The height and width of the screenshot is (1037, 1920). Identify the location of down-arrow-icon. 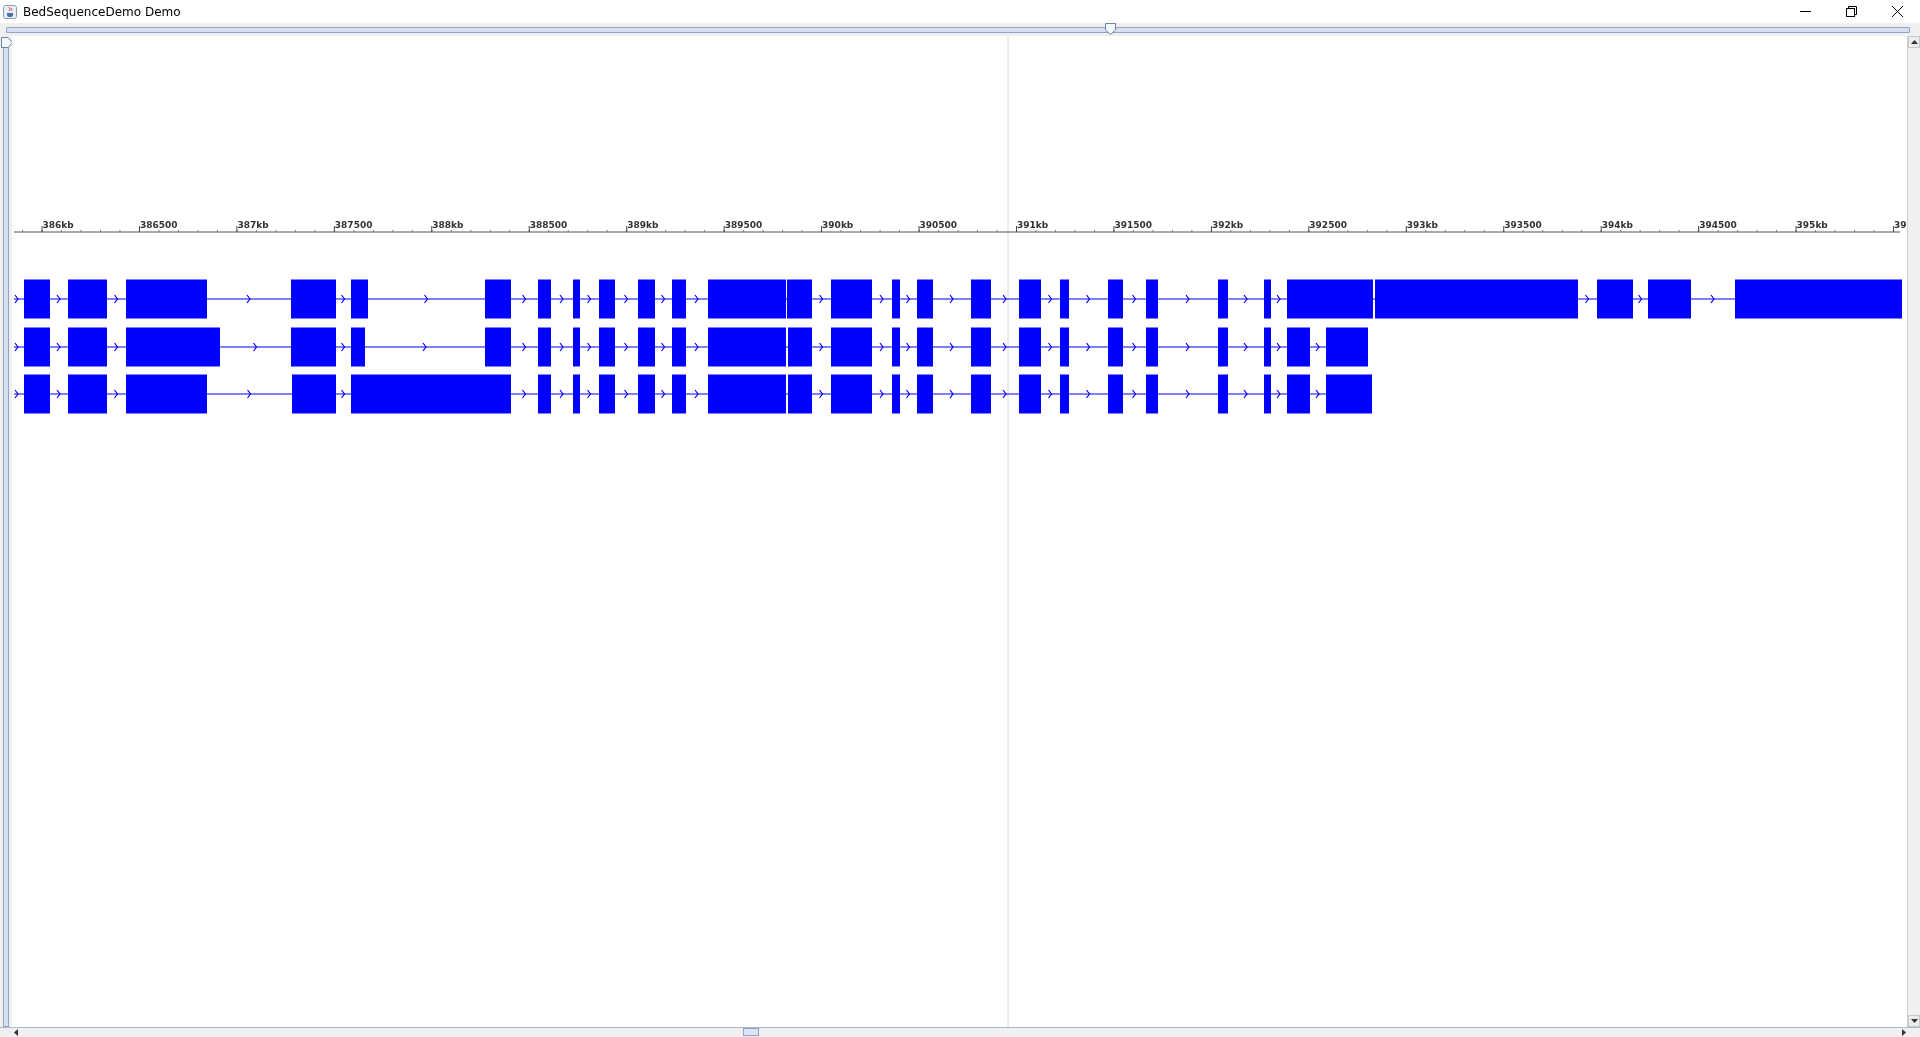
(1914, 1021).